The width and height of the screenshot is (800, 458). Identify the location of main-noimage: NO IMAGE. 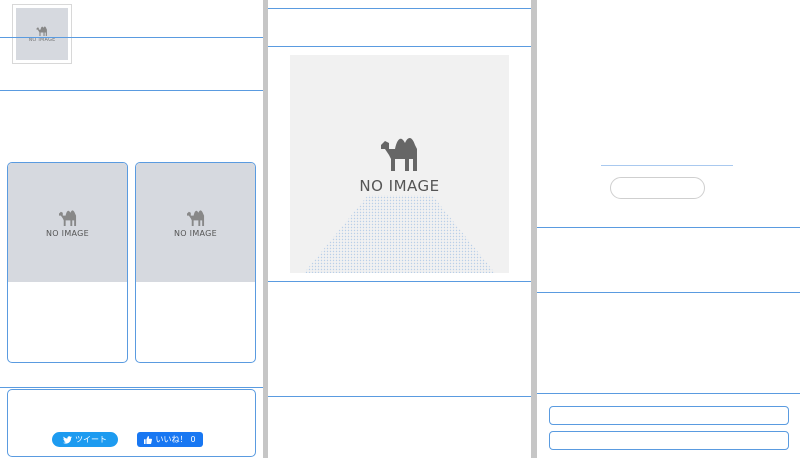
(399, 164).